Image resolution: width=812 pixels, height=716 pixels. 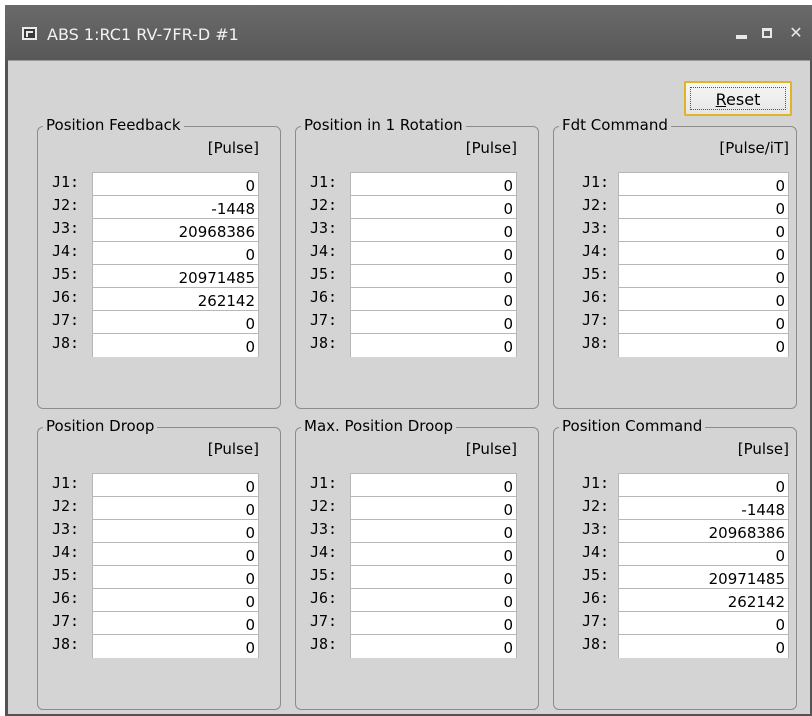 I want to click on reset-button: Reset, so click(x=738, y=98).